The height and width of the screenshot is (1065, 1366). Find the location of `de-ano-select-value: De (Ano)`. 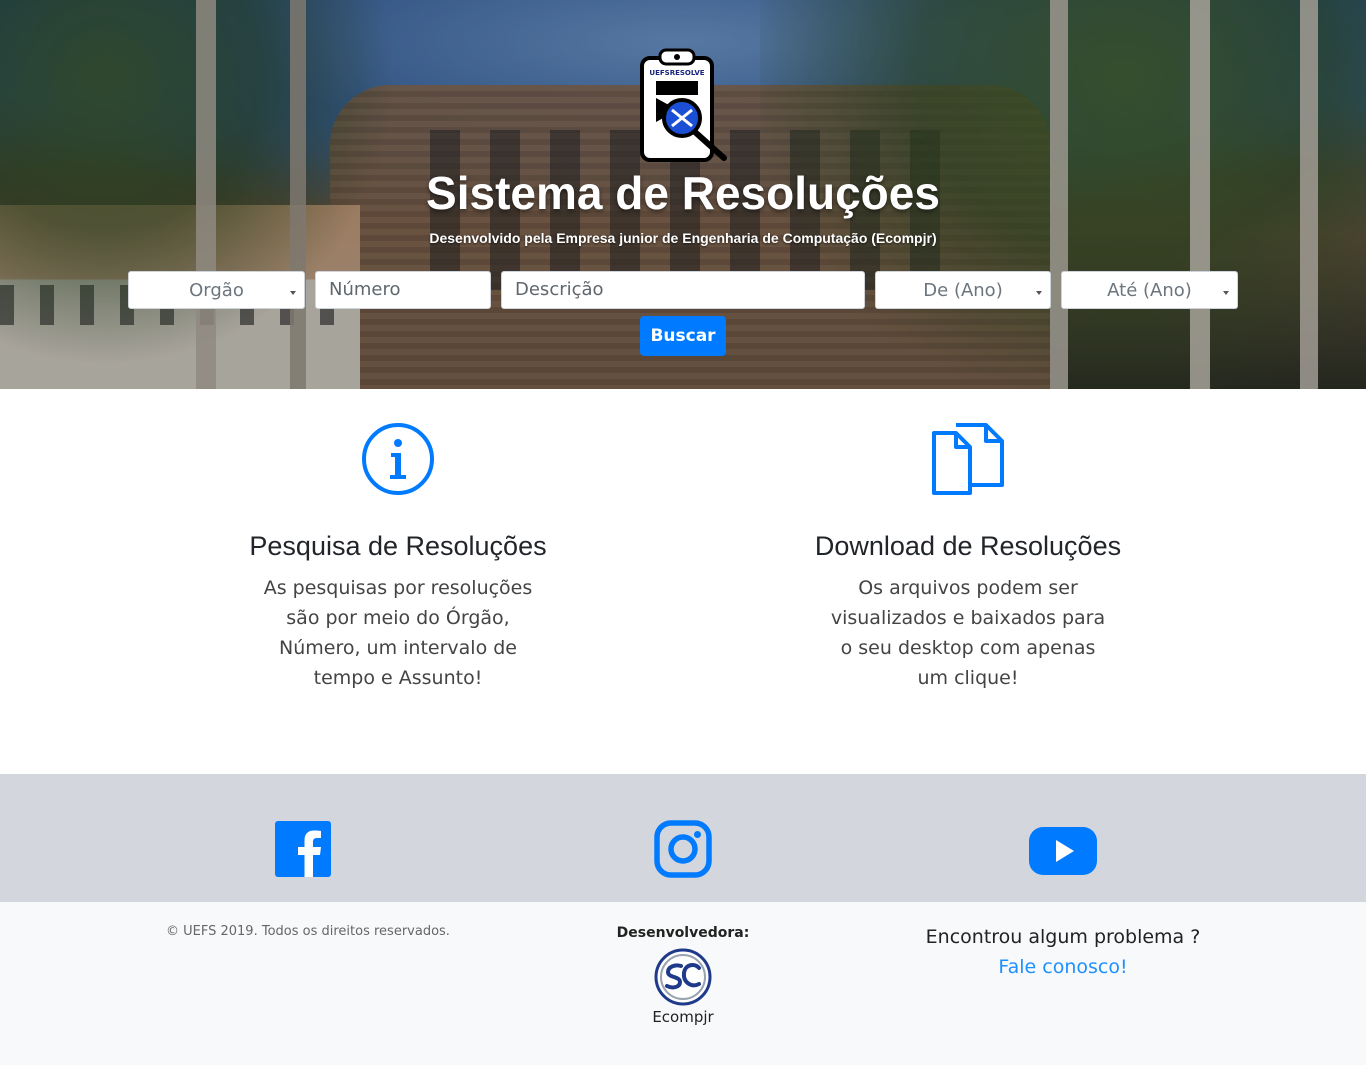

de-ano-select-value: De (Ano) is located at coordinates (963, 290).